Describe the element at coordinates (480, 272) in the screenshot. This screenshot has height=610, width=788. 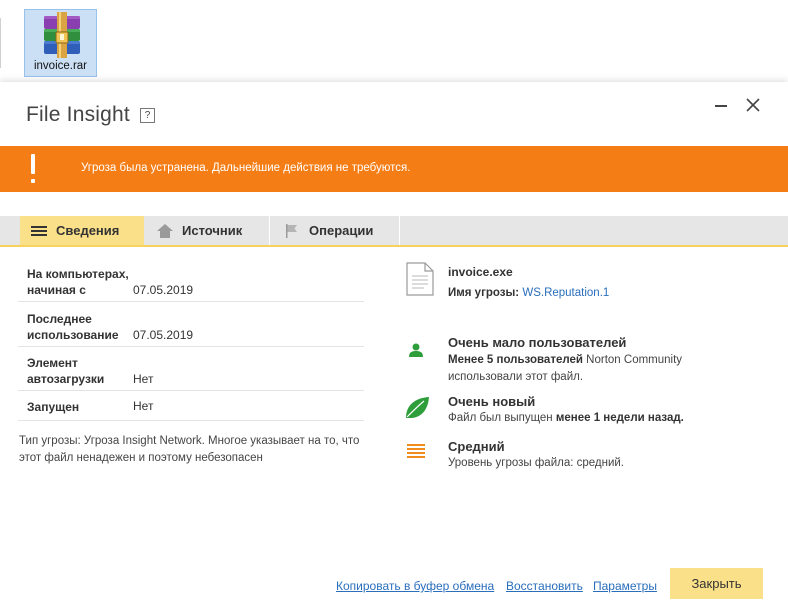
I see `file-name: invoice.exe` at that location.